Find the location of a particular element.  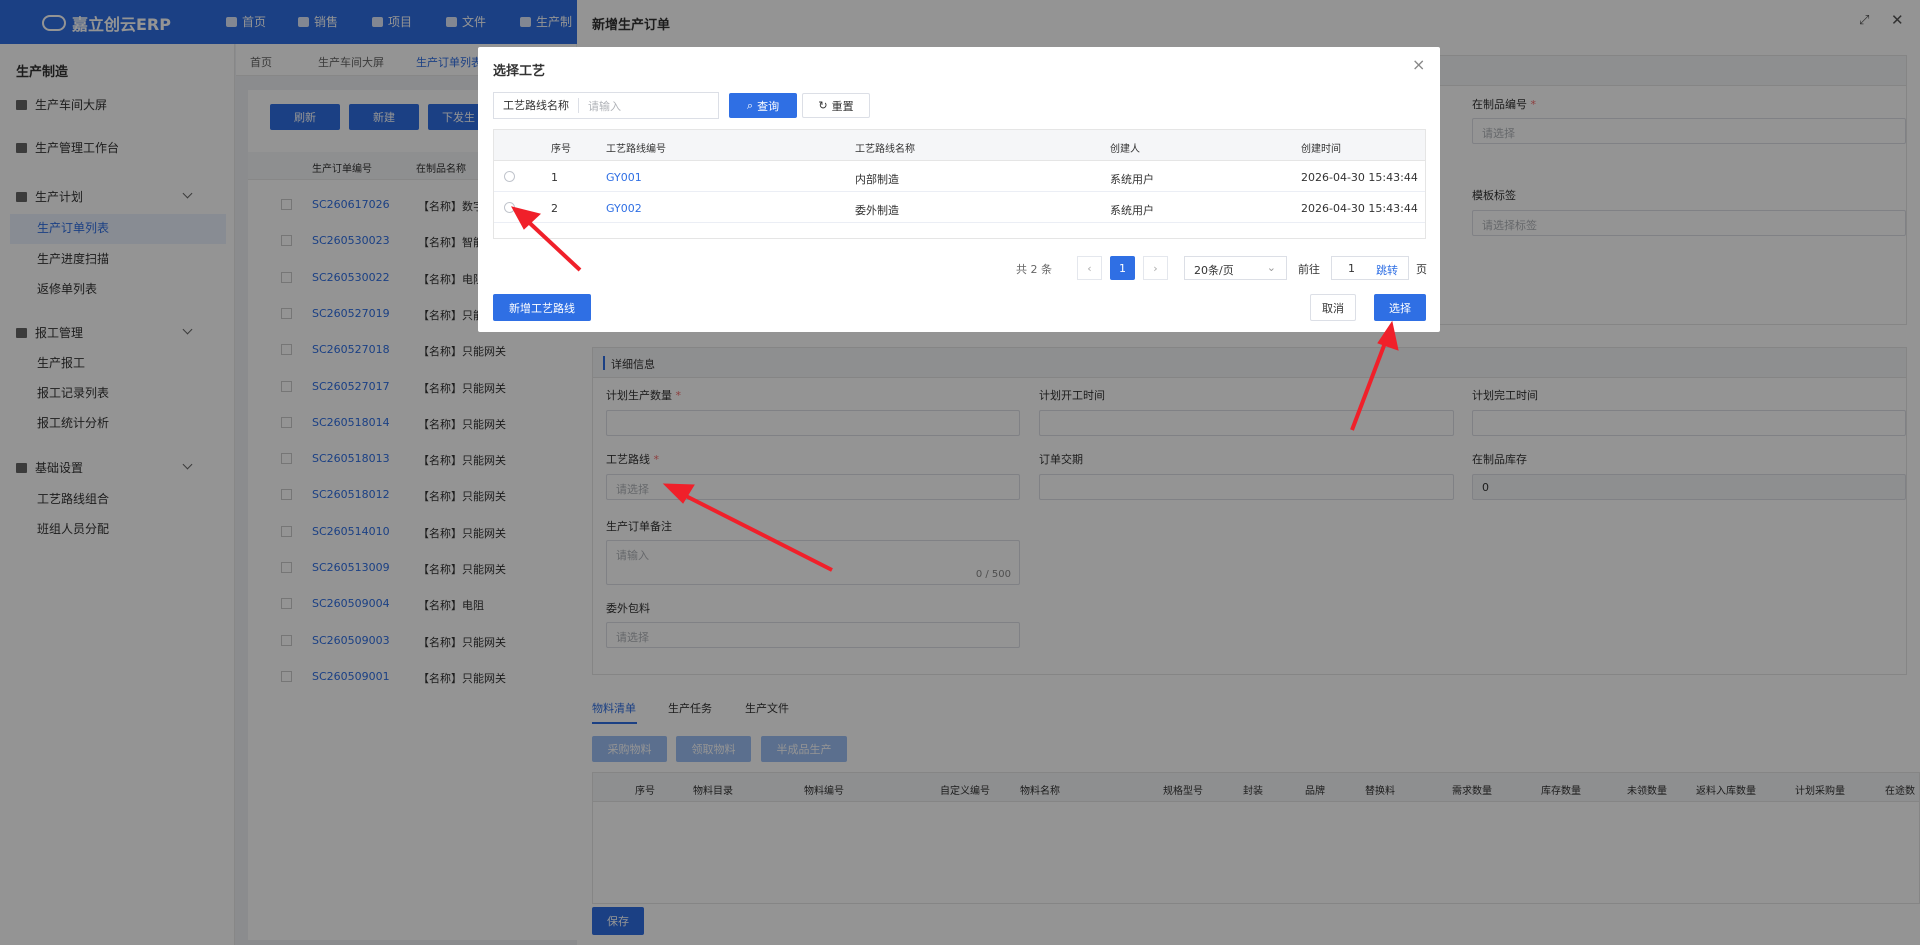

row-route-code: GY001 is located at coordinates (624, 177).